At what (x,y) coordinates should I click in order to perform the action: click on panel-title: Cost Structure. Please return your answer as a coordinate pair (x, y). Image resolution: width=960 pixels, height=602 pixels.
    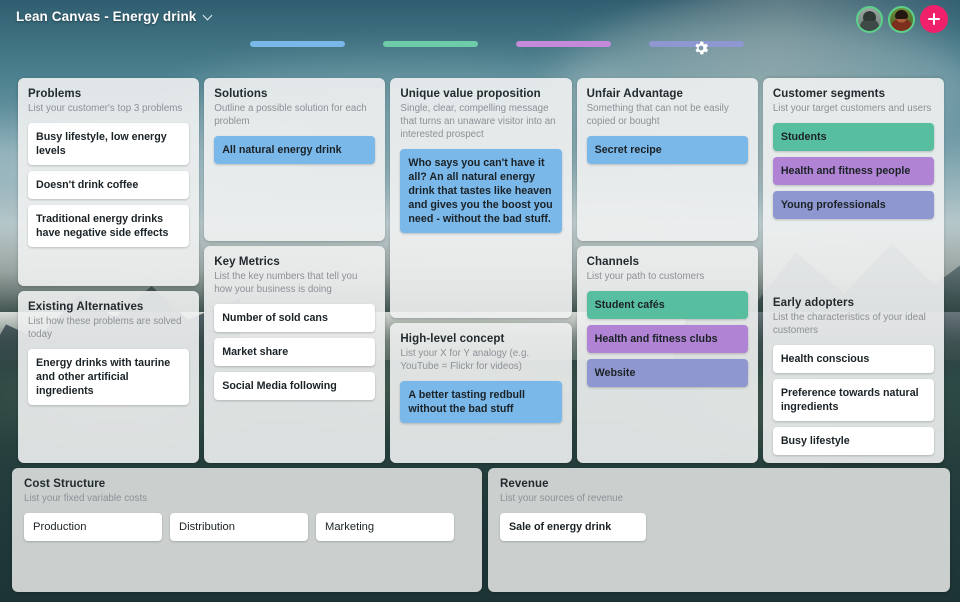
    Looking at the image, I should click on (65, 484).